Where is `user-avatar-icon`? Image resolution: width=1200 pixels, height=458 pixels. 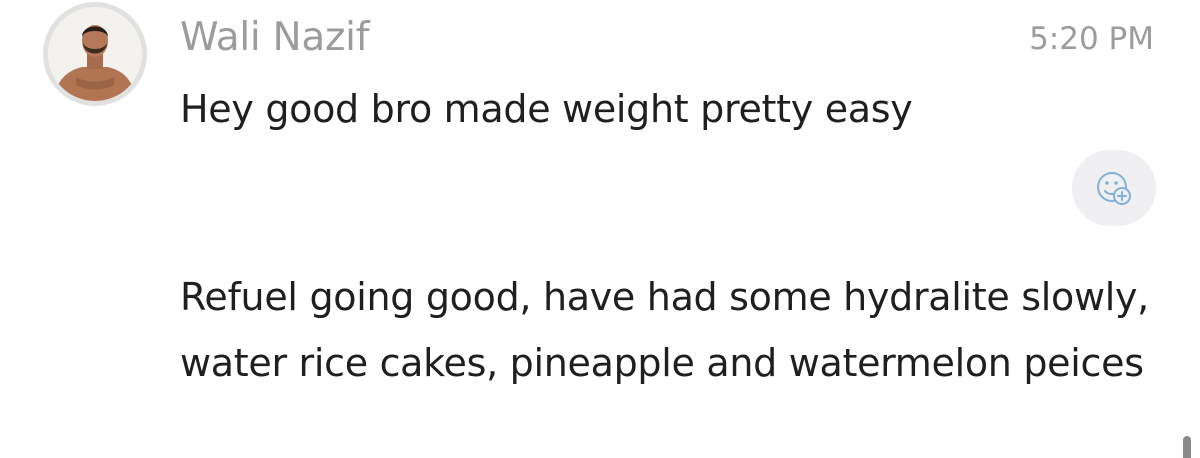 user-avatar-icon is located at coordinates (95, 54).